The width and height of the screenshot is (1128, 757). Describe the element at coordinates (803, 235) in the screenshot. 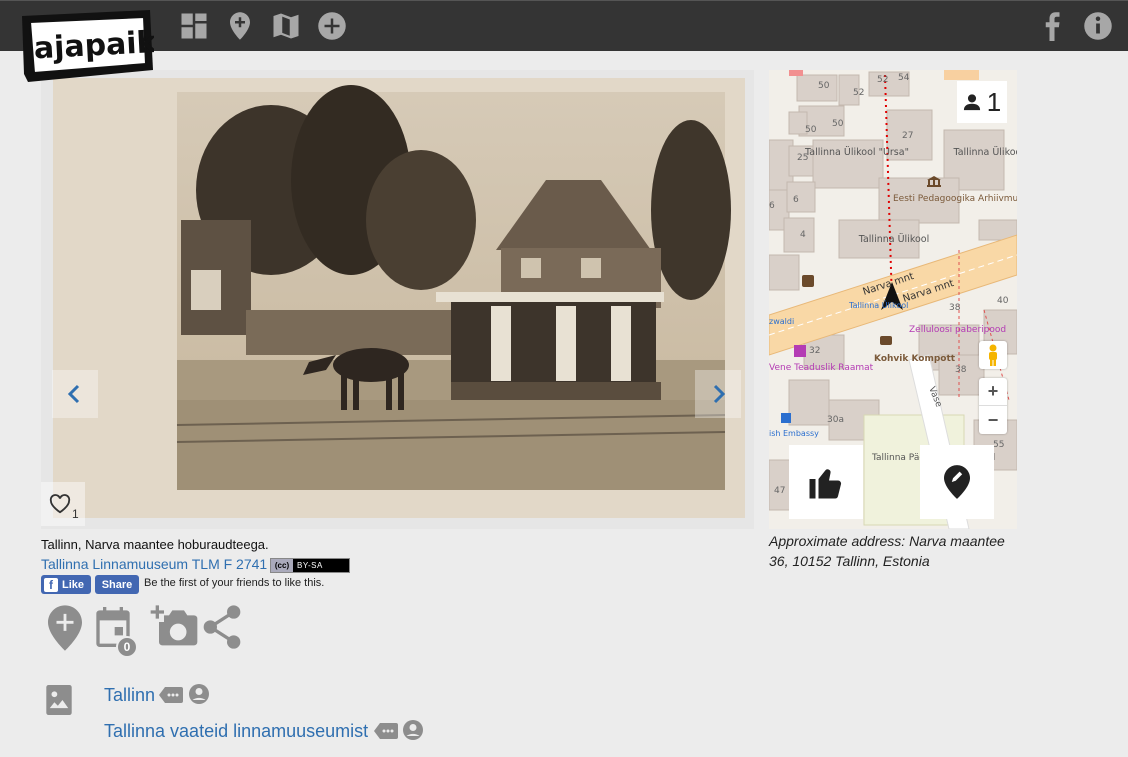

I see `svg-text: 4` at that location.